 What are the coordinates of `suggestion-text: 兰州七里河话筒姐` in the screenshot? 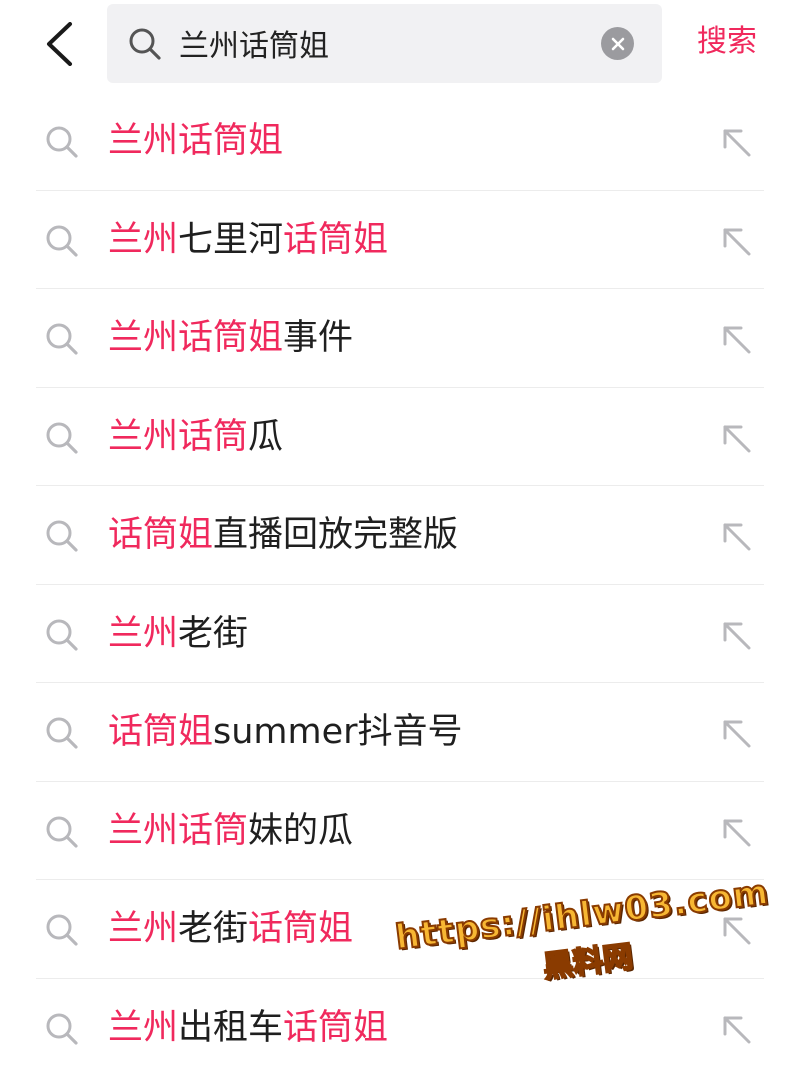 It's located at (248, 240).